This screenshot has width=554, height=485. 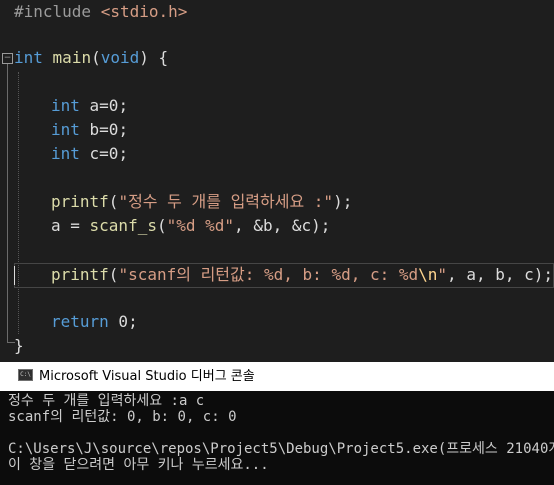 What do you see at coordinates (18, 203) in the screenshot?
I see `indent-guide` at bounding box center [18, 203].